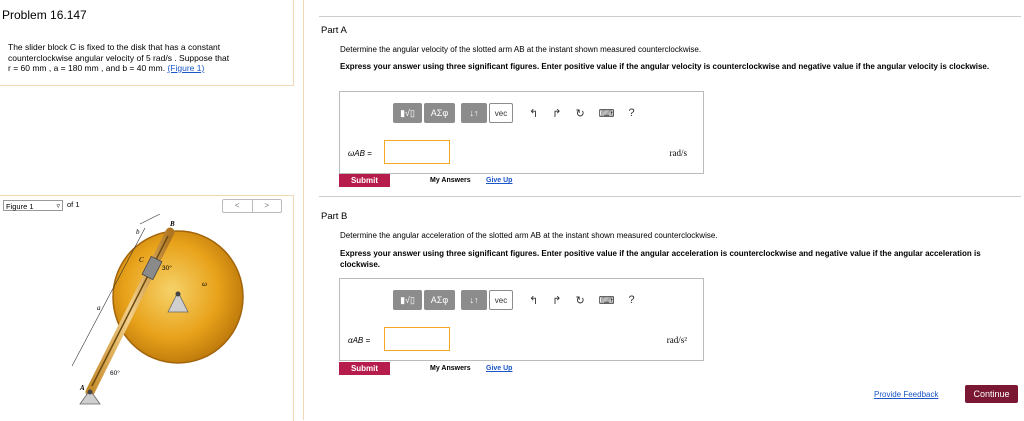 Image resolution: width=1024 pixels, height=421 pixels. Describe the element at coordinates (514, 113) in the screenshot. I see `part-a-toolbar: ▮√▯ ΑΣφ ↓↑ vec ↰ ↱ ↻ ⌨ ?` at that location.